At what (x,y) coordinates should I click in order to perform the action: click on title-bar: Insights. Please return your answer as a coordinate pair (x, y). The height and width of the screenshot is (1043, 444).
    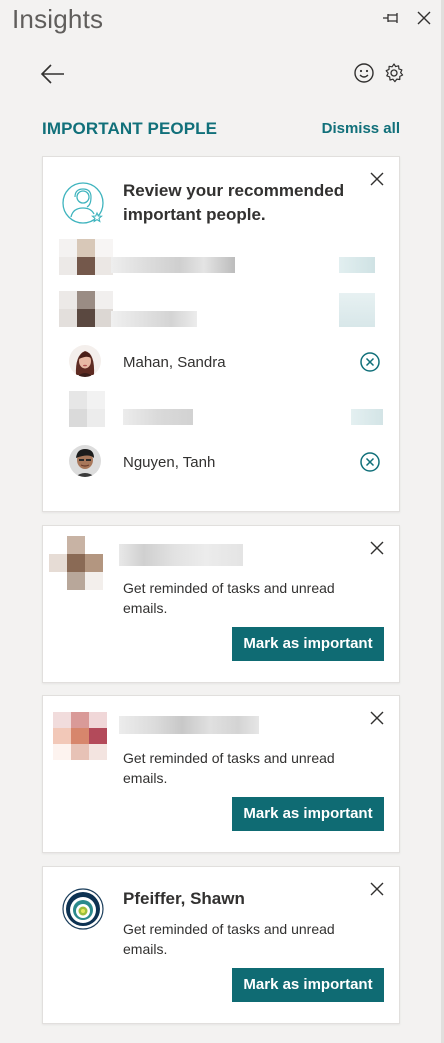
    Looking at the image, I should click on (220, 22).